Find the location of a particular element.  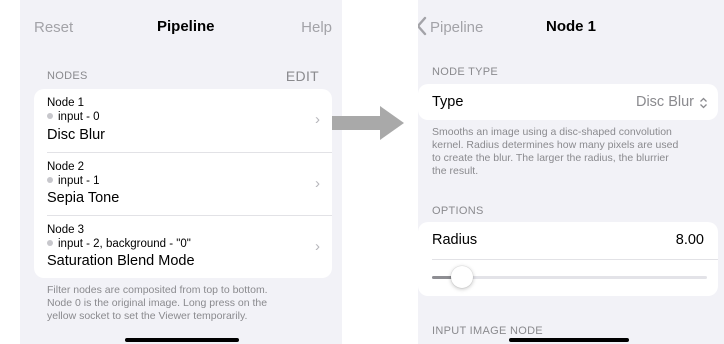

radius-slider is located at coordinates (568, 278).